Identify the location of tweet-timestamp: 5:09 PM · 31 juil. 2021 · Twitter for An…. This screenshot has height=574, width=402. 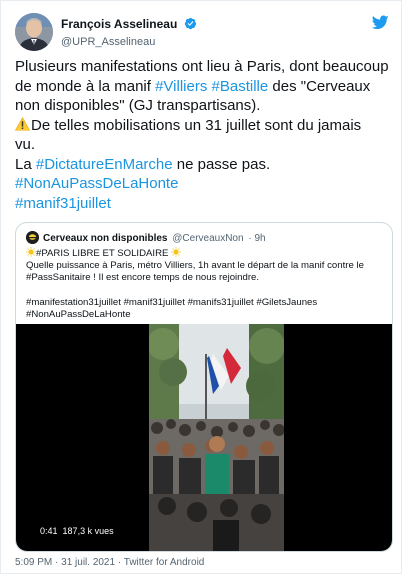
(109, 562).